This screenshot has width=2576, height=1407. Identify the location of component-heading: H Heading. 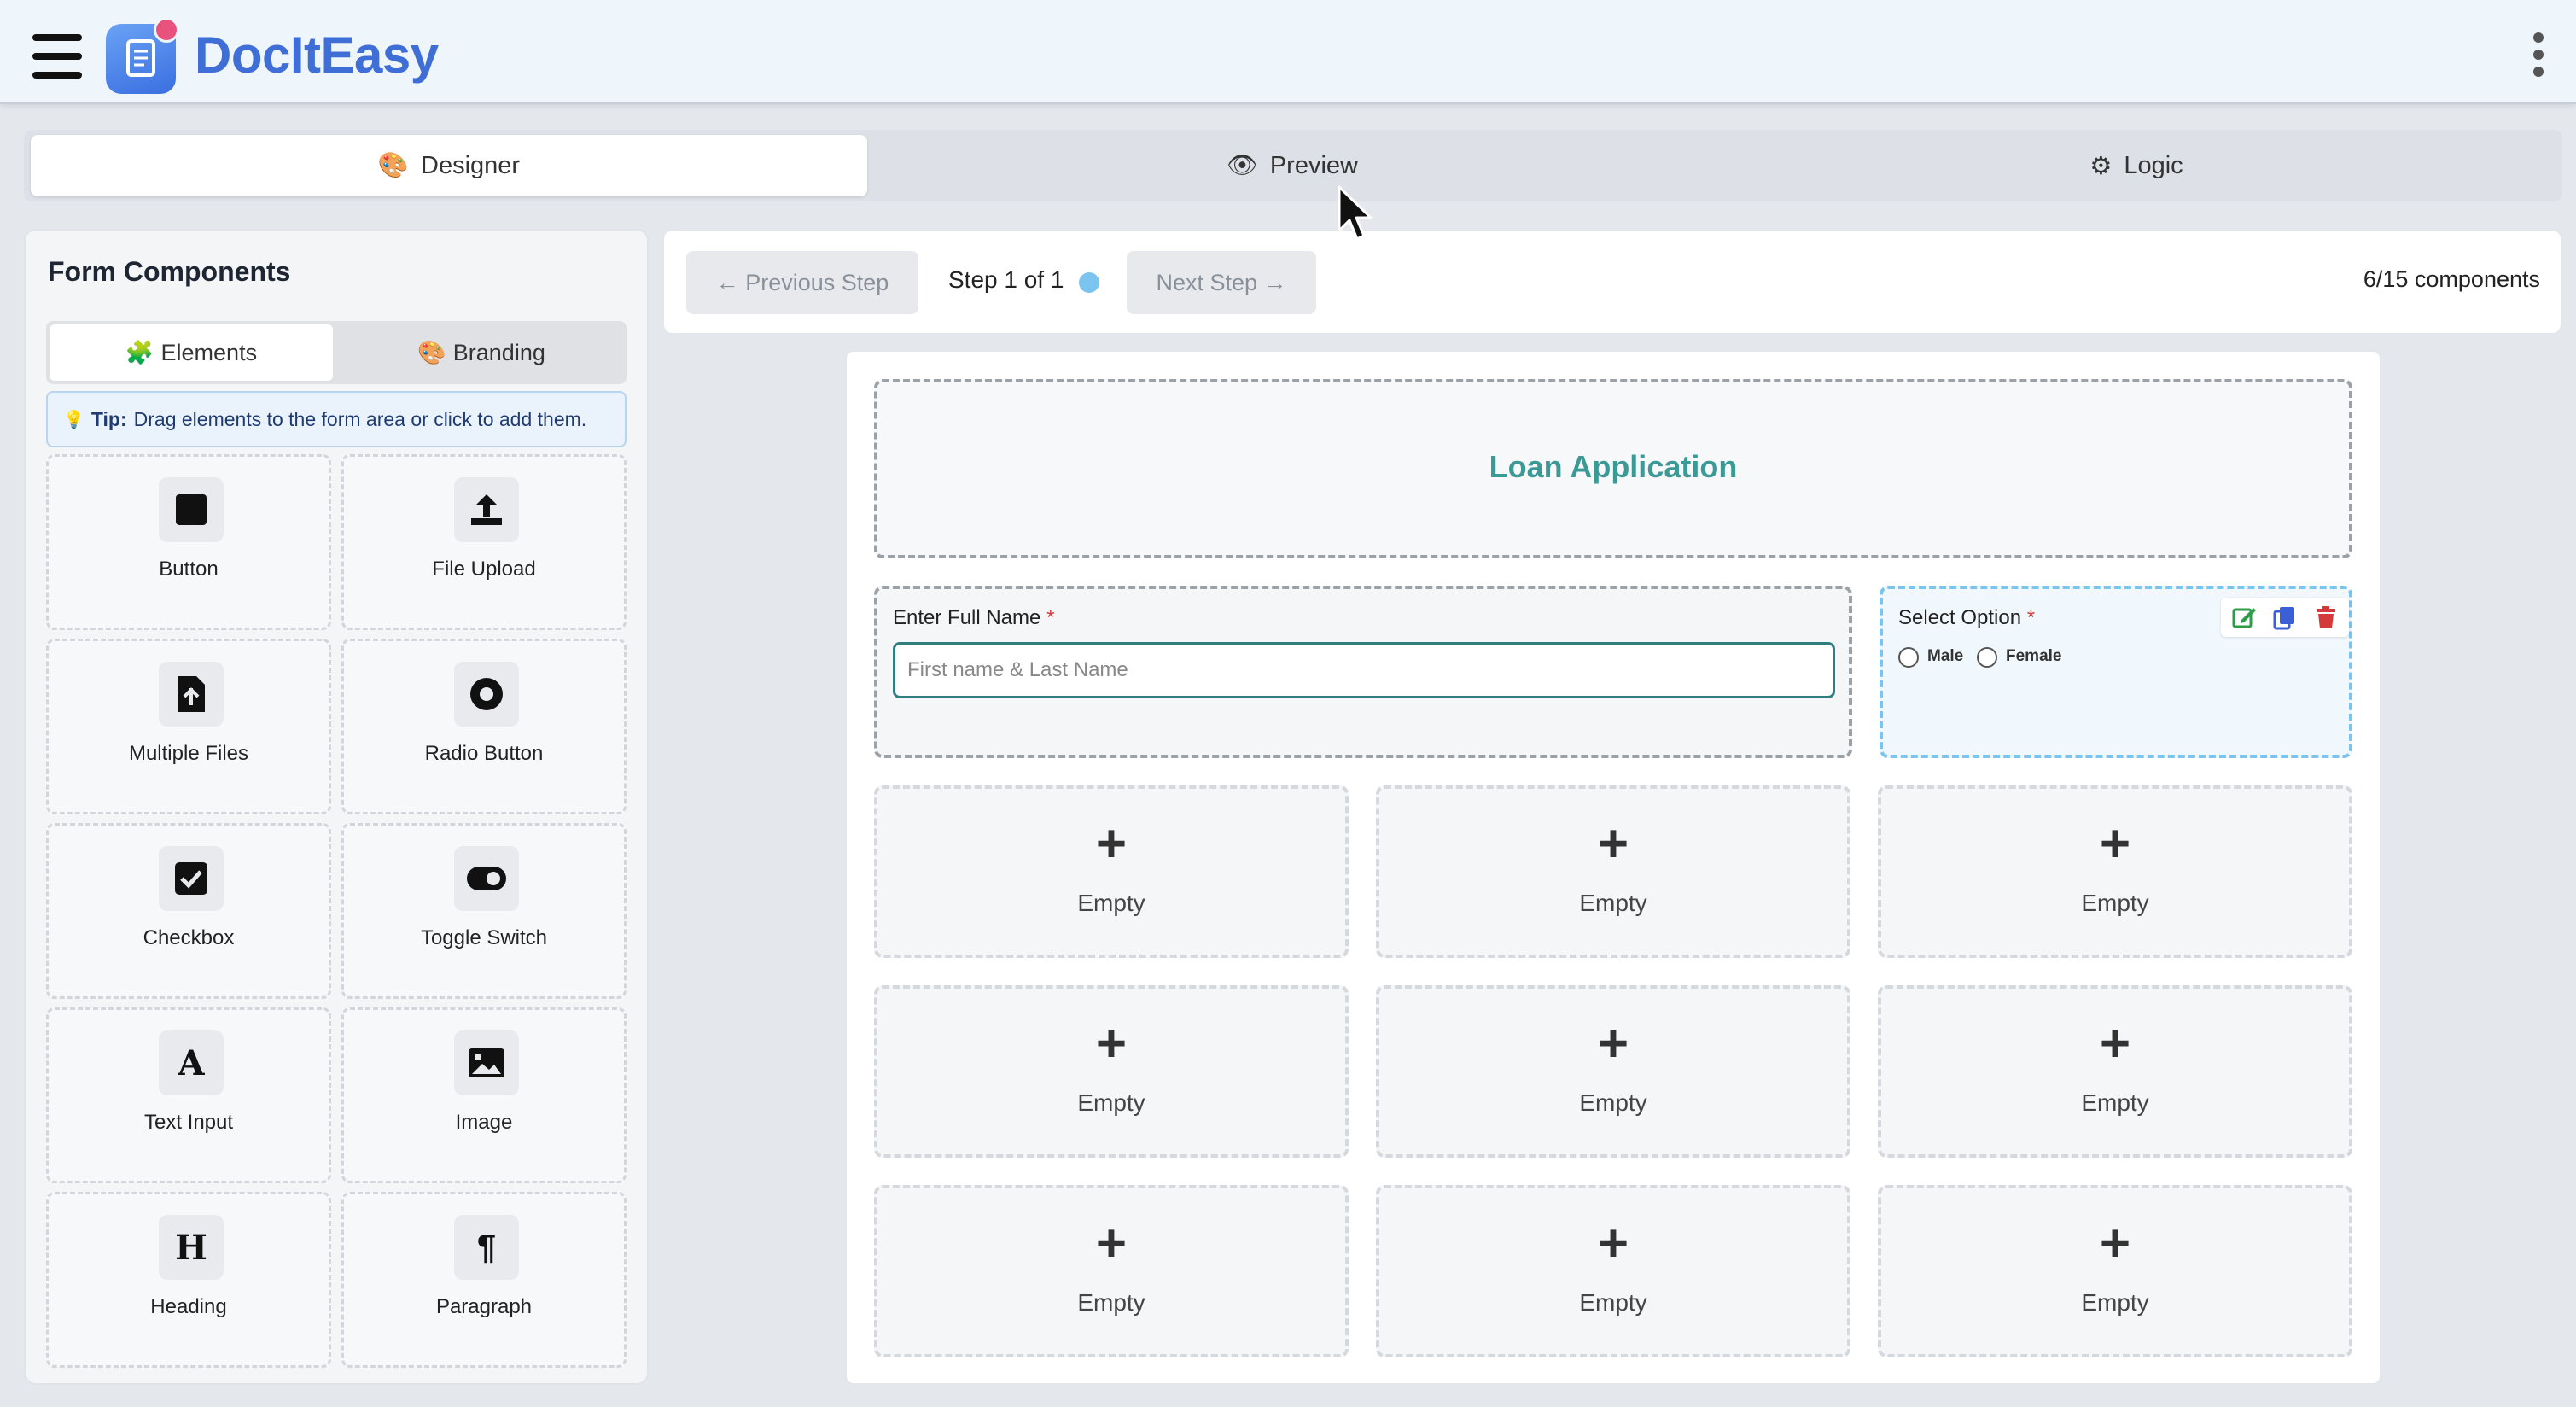
(188, 1280).